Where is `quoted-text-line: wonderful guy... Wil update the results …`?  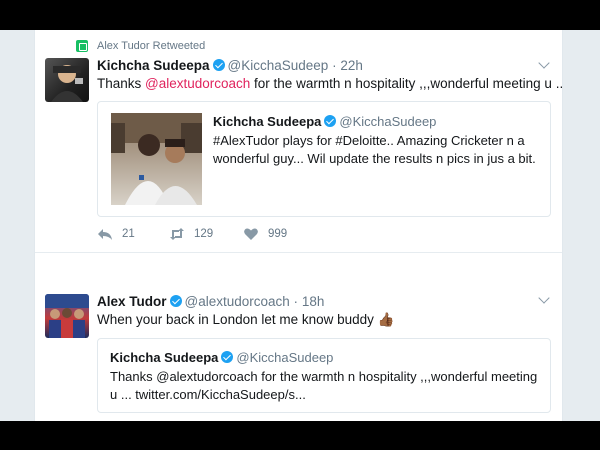
quoted-text-line: wonderful guy... Wil update the results … is located at coordinates (374, 158).